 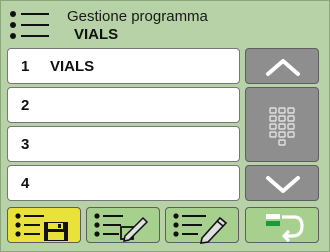 What do you see at coordinates (25, 144) in the screenshot?
I see `list-item-number: 3` at bounding box center [25, 144].